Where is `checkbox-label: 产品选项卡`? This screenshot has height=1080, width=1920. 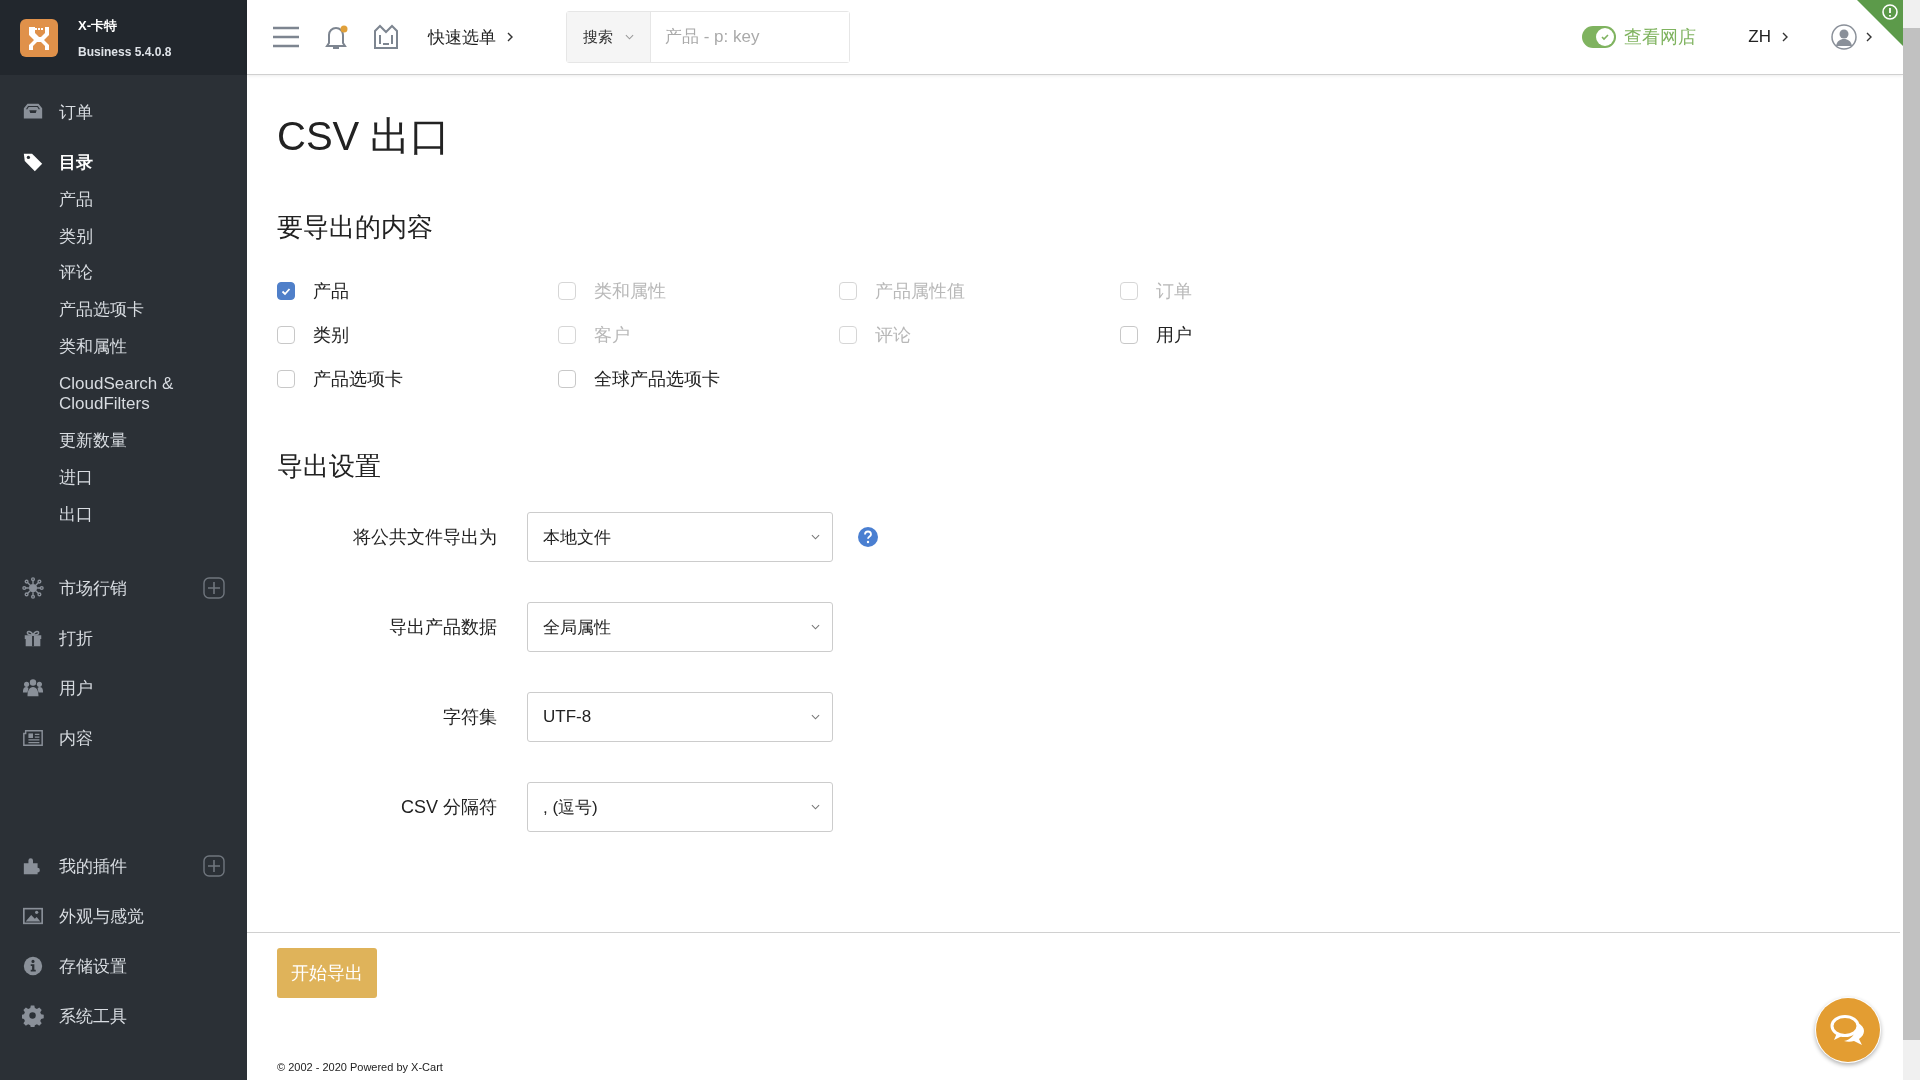
checkbox-label: 产品选项卡 is located at coordinates (358, 379).